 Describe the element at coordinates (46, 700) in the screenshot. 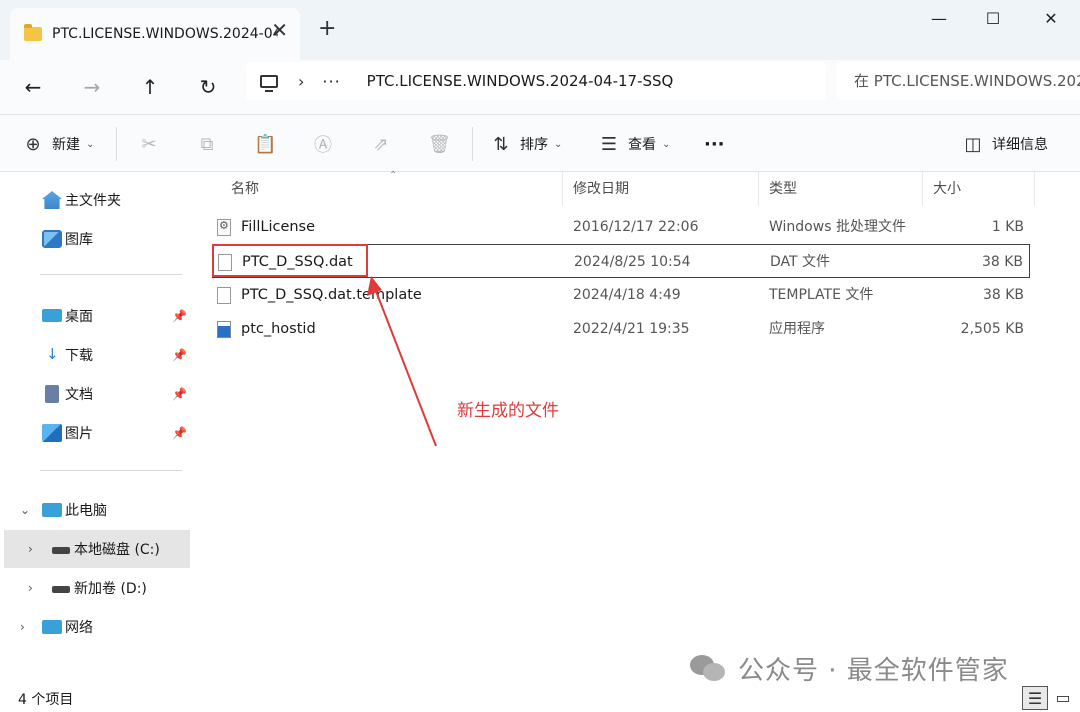

I see `item-count: 4 个项目` at that location.